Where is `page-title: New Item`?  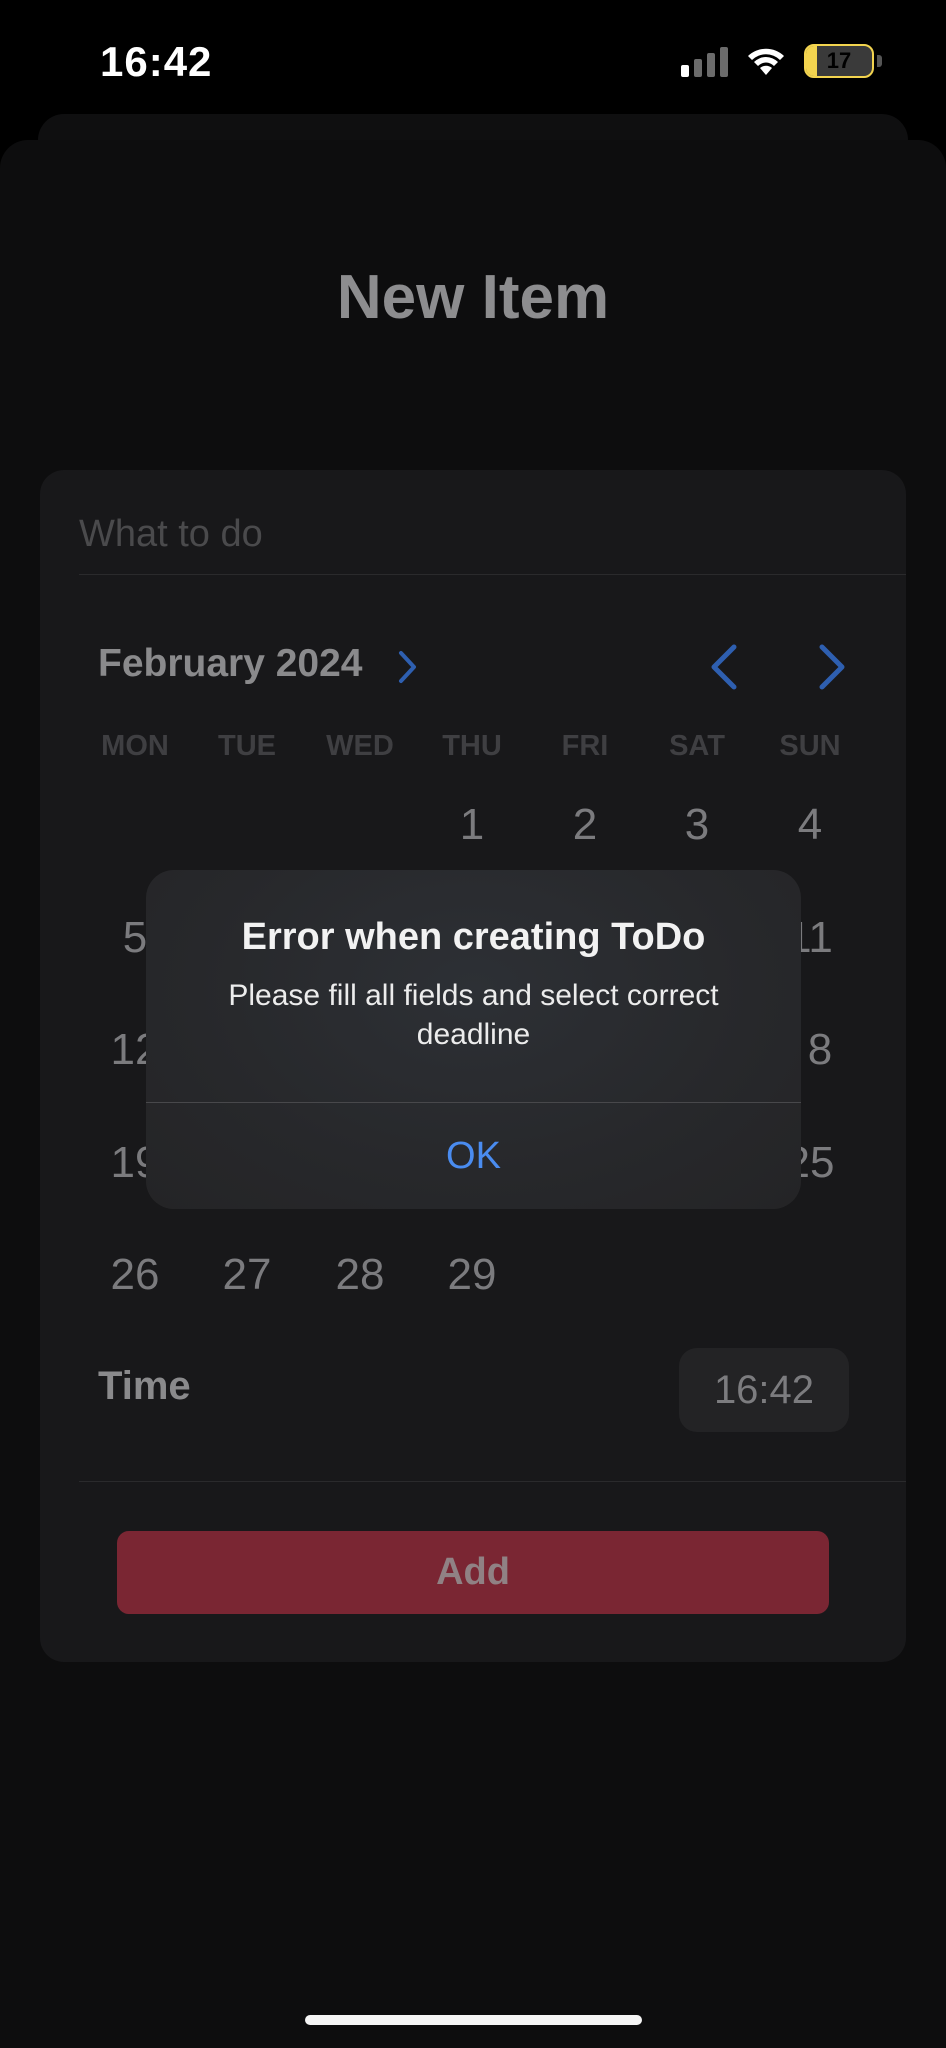 page-title: New Item is located at coordinates (473, 297).